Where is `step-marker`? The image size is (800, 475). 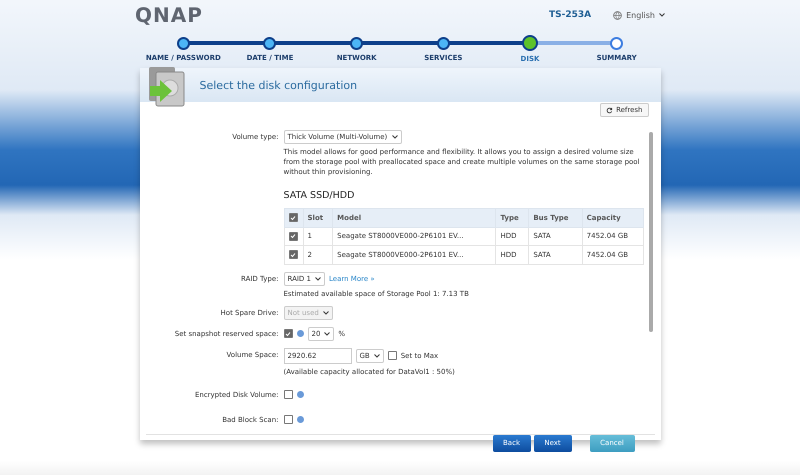
step-marker is located at coordinates (617, 43).